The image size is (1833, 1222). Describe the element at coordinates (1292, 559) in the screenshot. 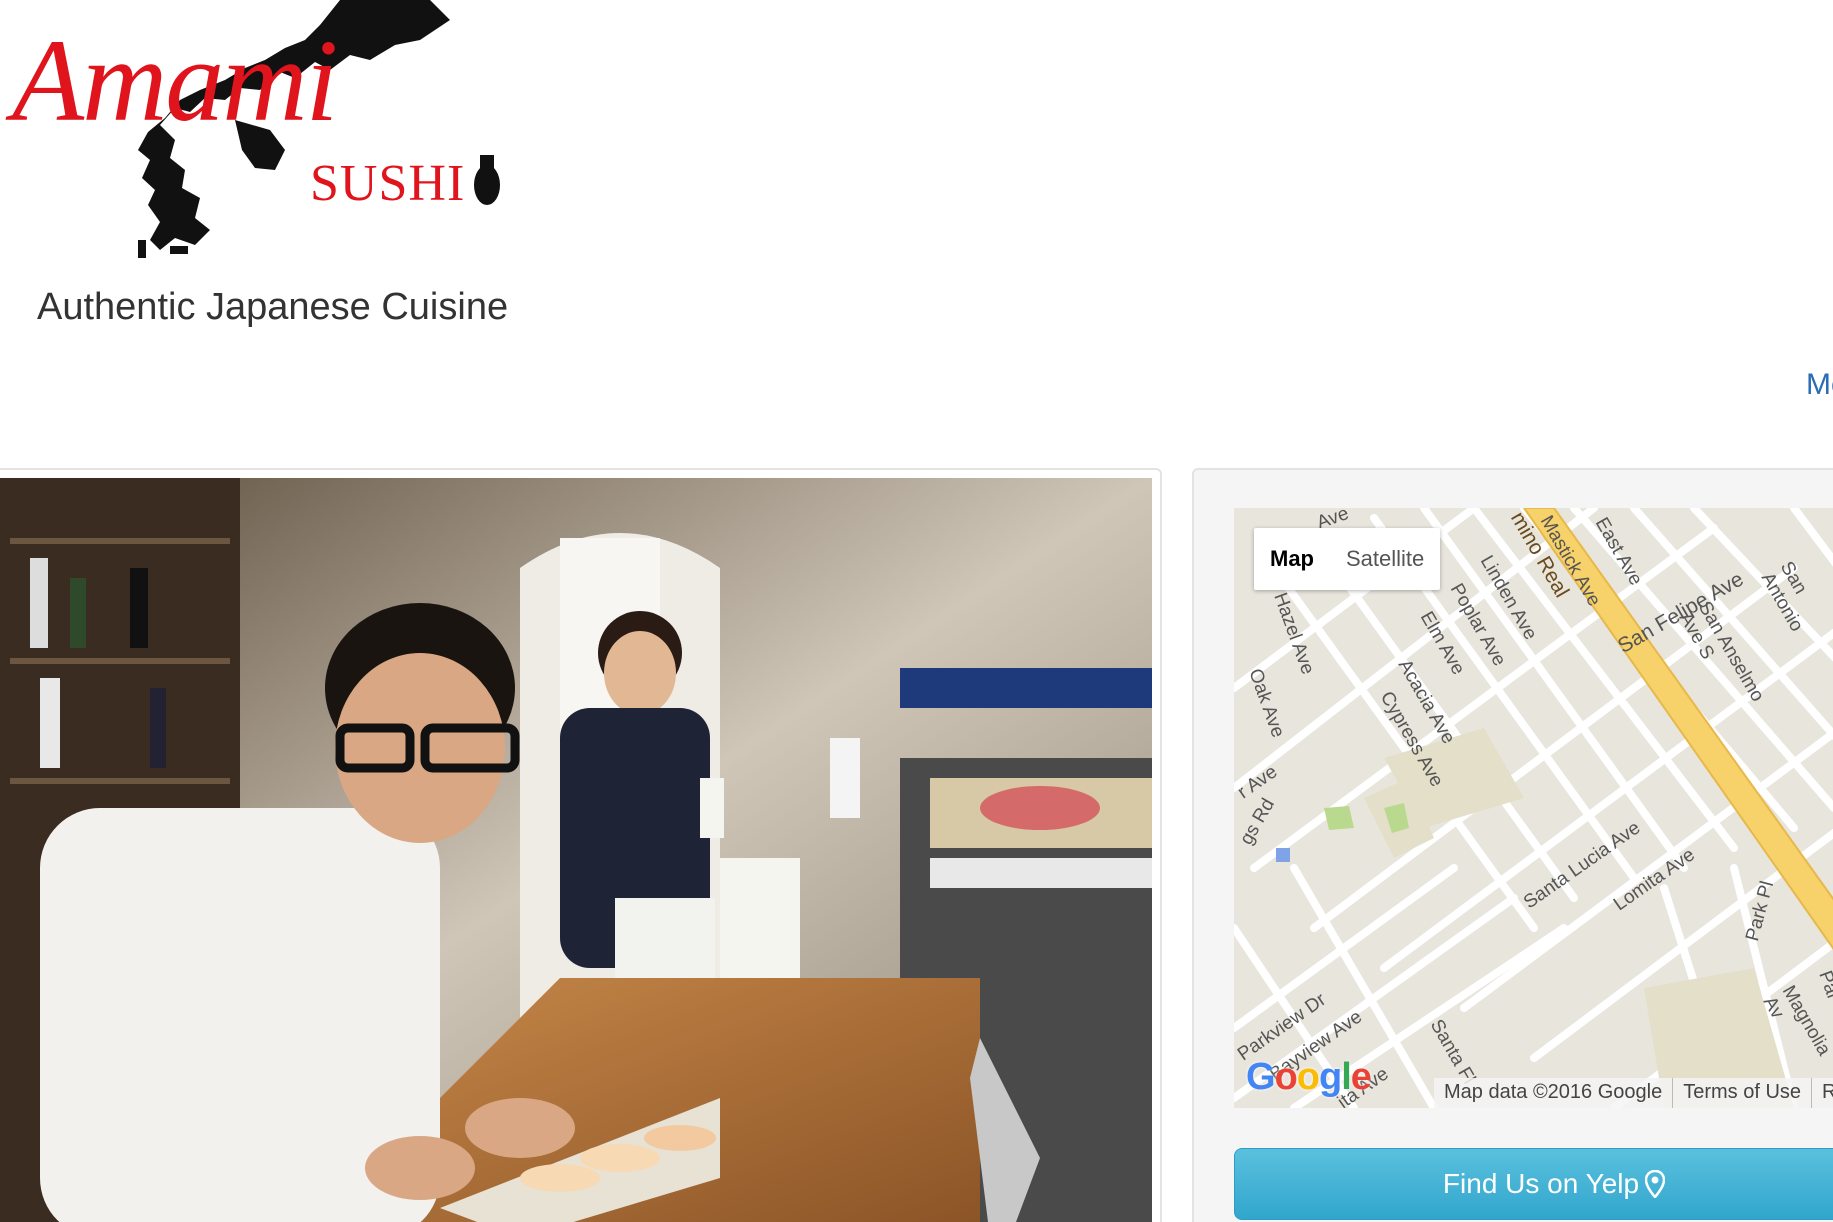

I see `map-type-map-button: Map` at that location.